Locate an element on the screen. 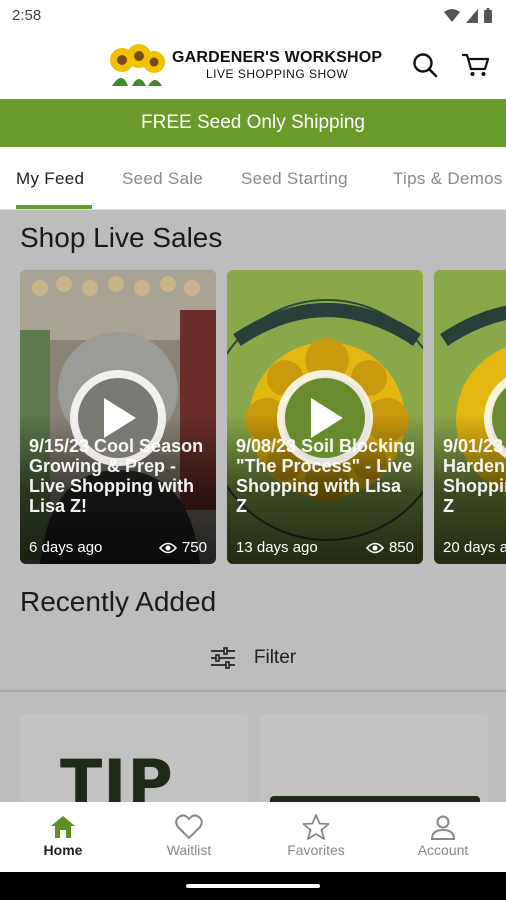 This screenshot has width=506, height=900. gesture-bar is located at coordinates (253, 886).